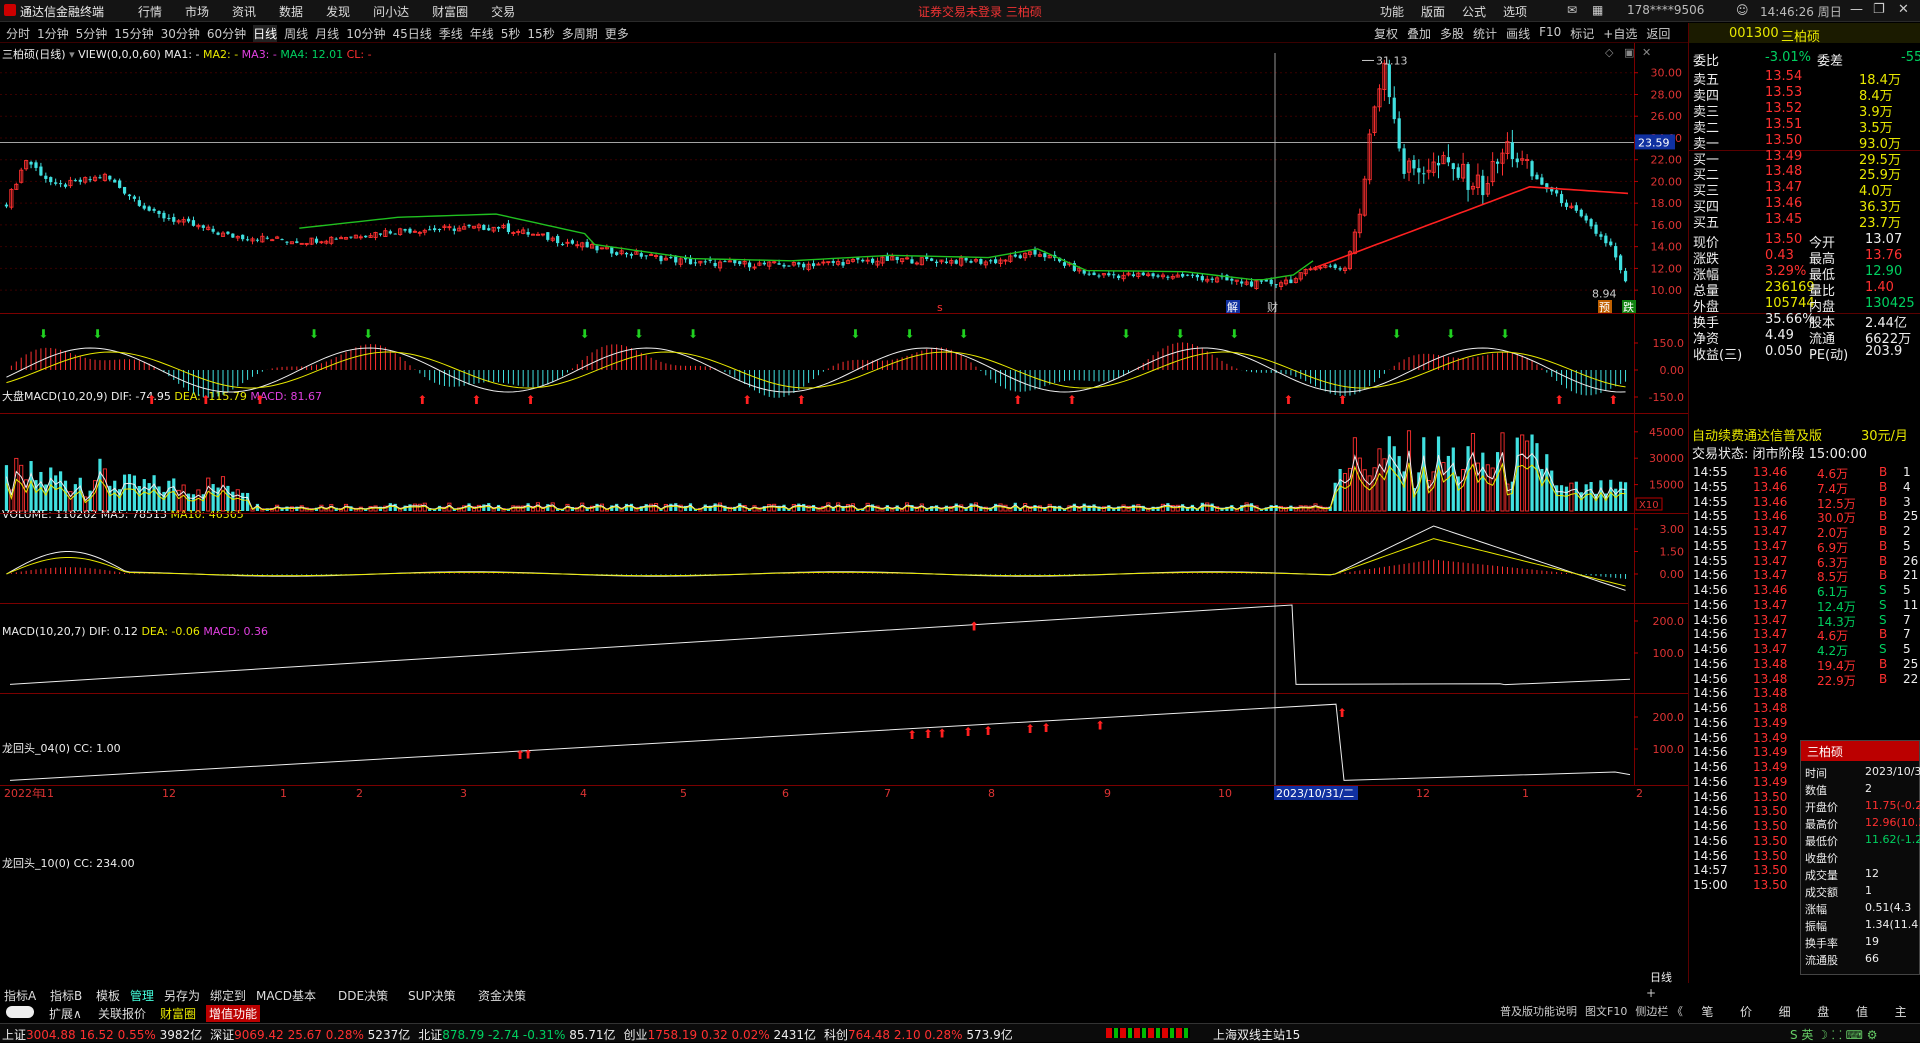 The width and height of the screenshot is (1920, 1043). What do you see at coordinates (580, 33) in the screenshot?
I see `period-tab: 多周期` at bounding box center [580, 33].